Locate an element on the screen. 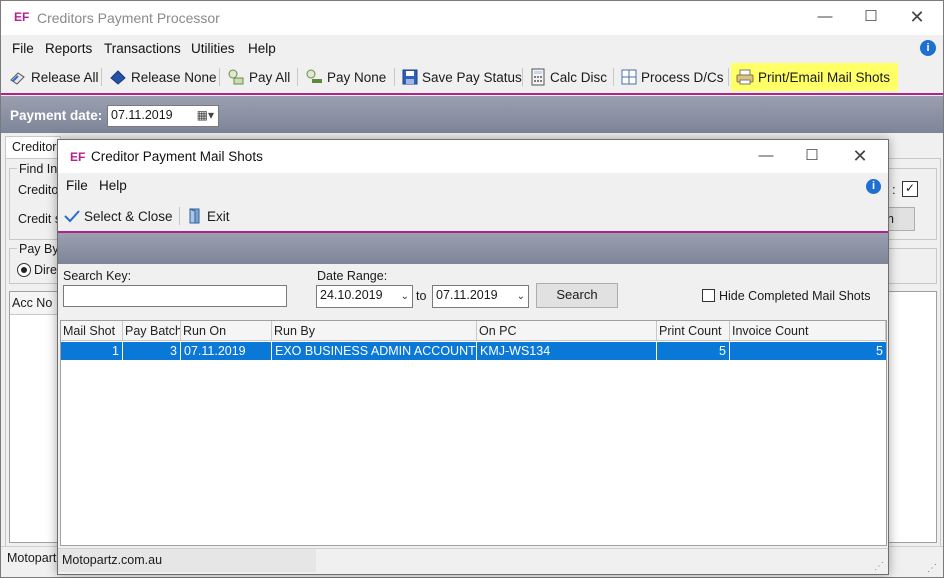 The height and width of the screenshot is (578, 944). date-from-combo: 24.10.2019 ⌄ is located at coordinates (364, 296).